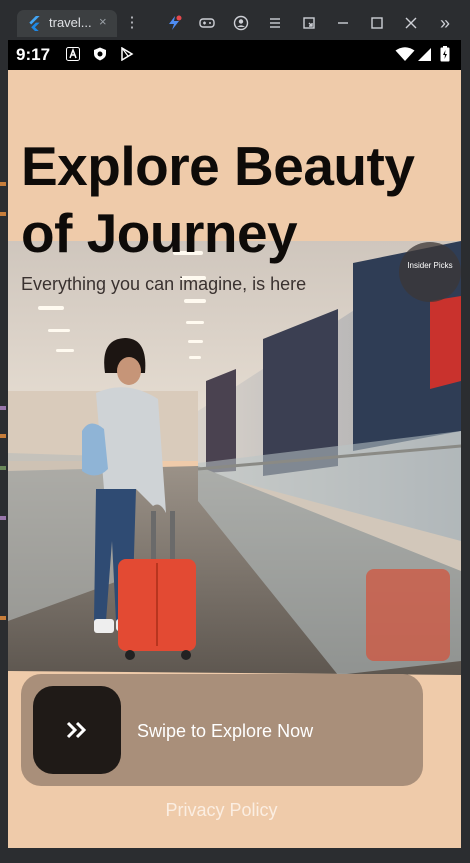 This screenshot has height=863, width=470. I want to click on status-bar: 9:17, so click(234, 55).